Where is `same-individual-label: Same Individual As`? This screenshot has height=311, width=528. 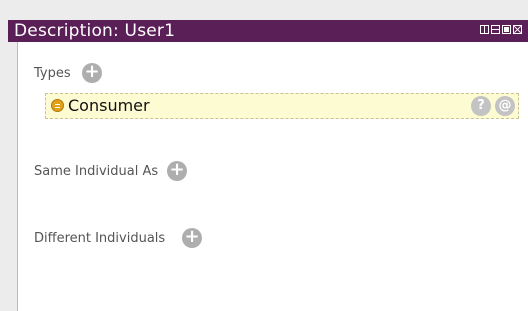
same-individual-label: Same Individual As is located at coordinates (96, 171).